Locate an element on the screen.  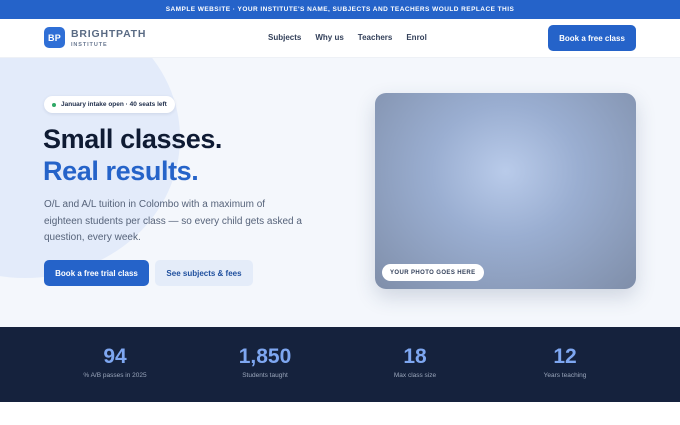
stat-value: 18 is located at coordinates (415, 356).